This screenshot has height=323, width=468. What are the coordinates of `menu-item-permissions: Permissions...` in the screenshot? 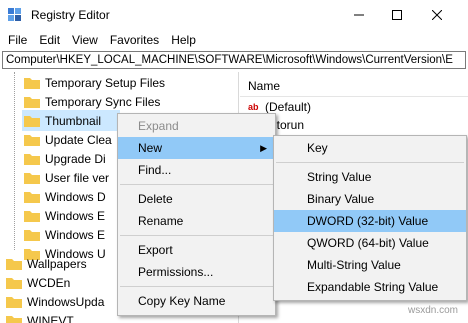 It's located at (196, 272).